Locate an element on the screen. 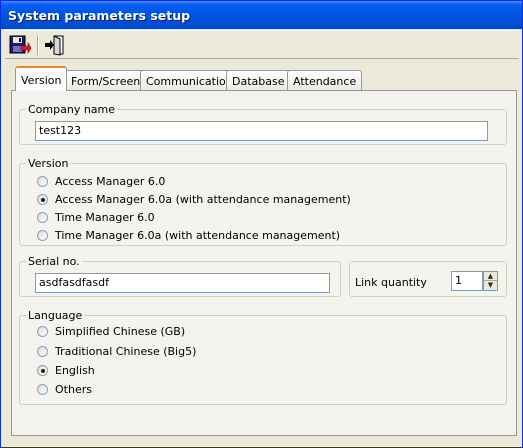  company-name-legend: Company name is located at coordinates (72, 109).